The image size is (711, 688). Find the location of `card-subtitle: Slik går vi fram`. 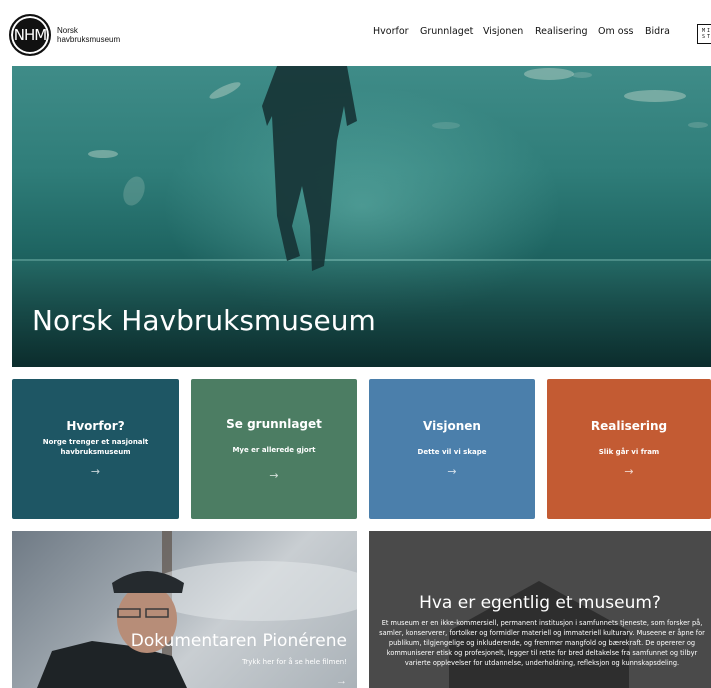

card-subtitle: Slik går vi fram is located at coordinates (629, 452).